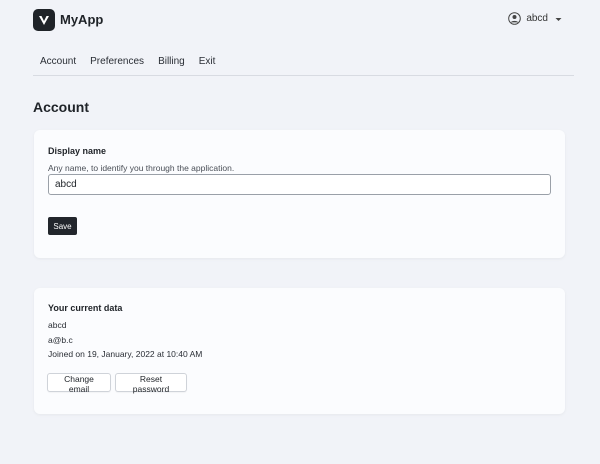  Describe the element at coordinates (125, 354) in the screenshot. I see `joined-date: Joined on 19, January, 2022 at 10:40 AM` at that location.